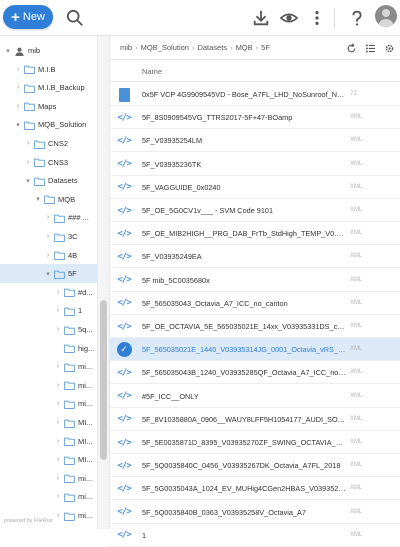 The image size is (400, 547). What do you see at coordinates (255, 187) in the screenshot?
I see `file-row: </> 5F_VAGGUIDE_0x0240 XML` at bounding box center [255, 187].